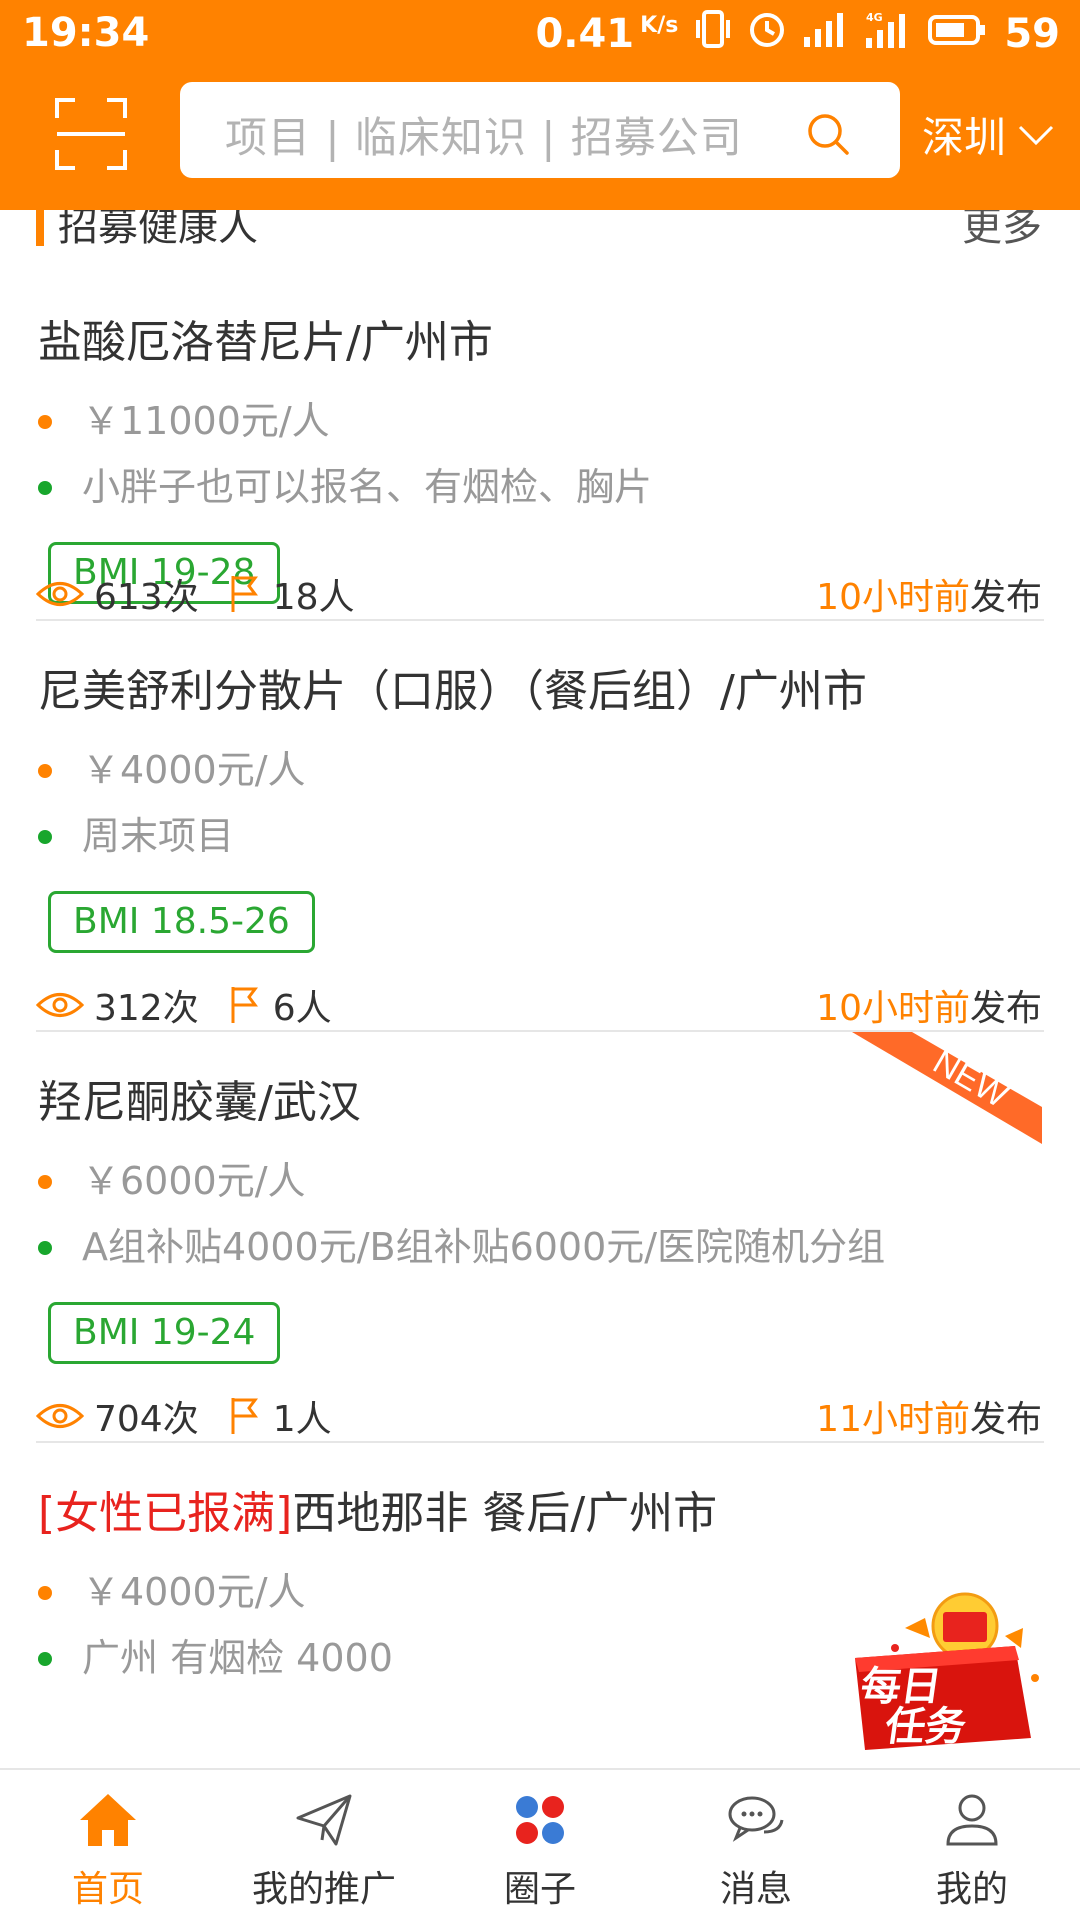  I want to click on nav-messages: 消息, so click(756, 1846).